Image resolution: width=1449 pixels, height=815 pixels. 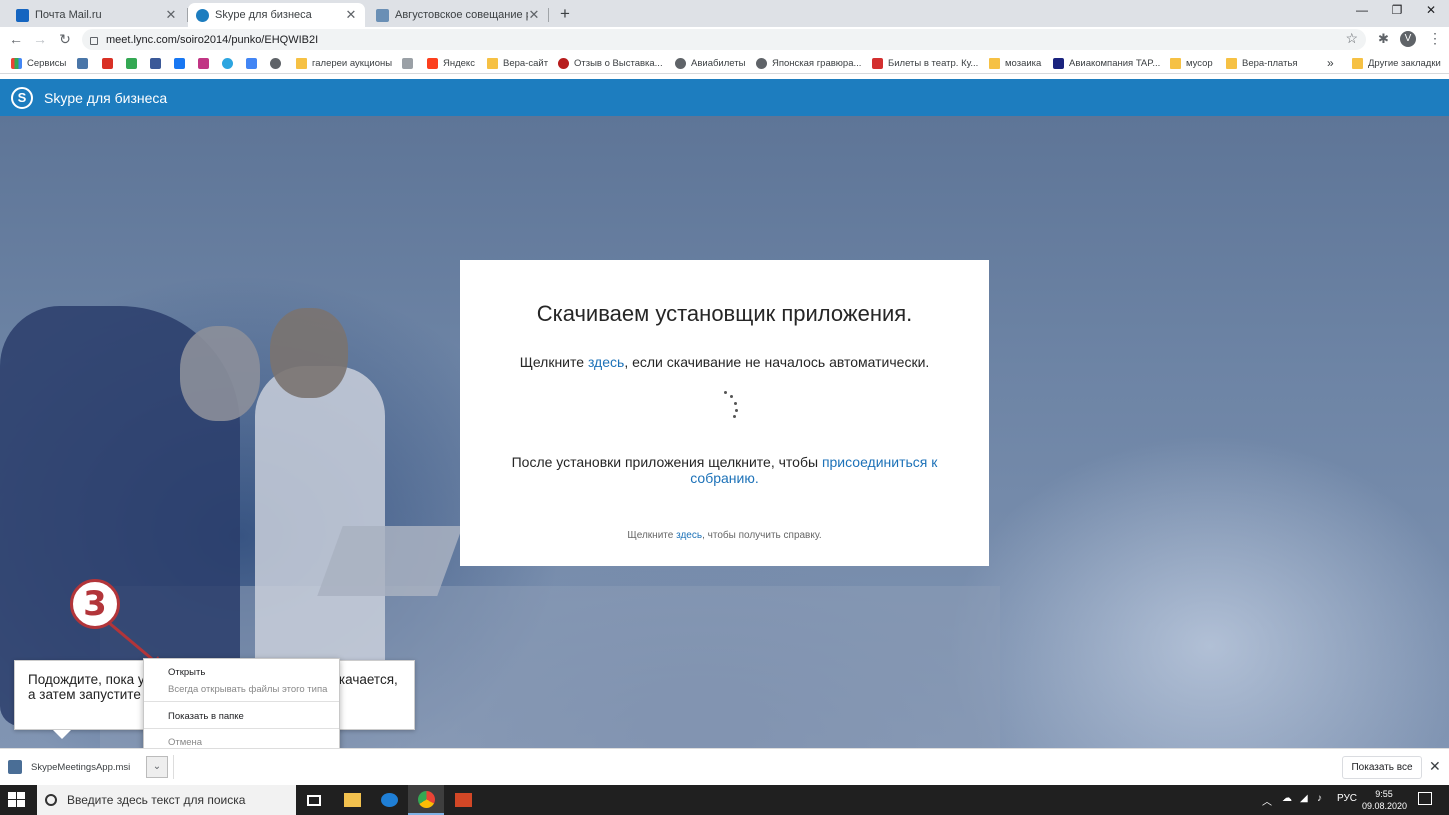 I want to click on bookmark-vera-dresses: Вера-платья, so click(x=1262, y=63).